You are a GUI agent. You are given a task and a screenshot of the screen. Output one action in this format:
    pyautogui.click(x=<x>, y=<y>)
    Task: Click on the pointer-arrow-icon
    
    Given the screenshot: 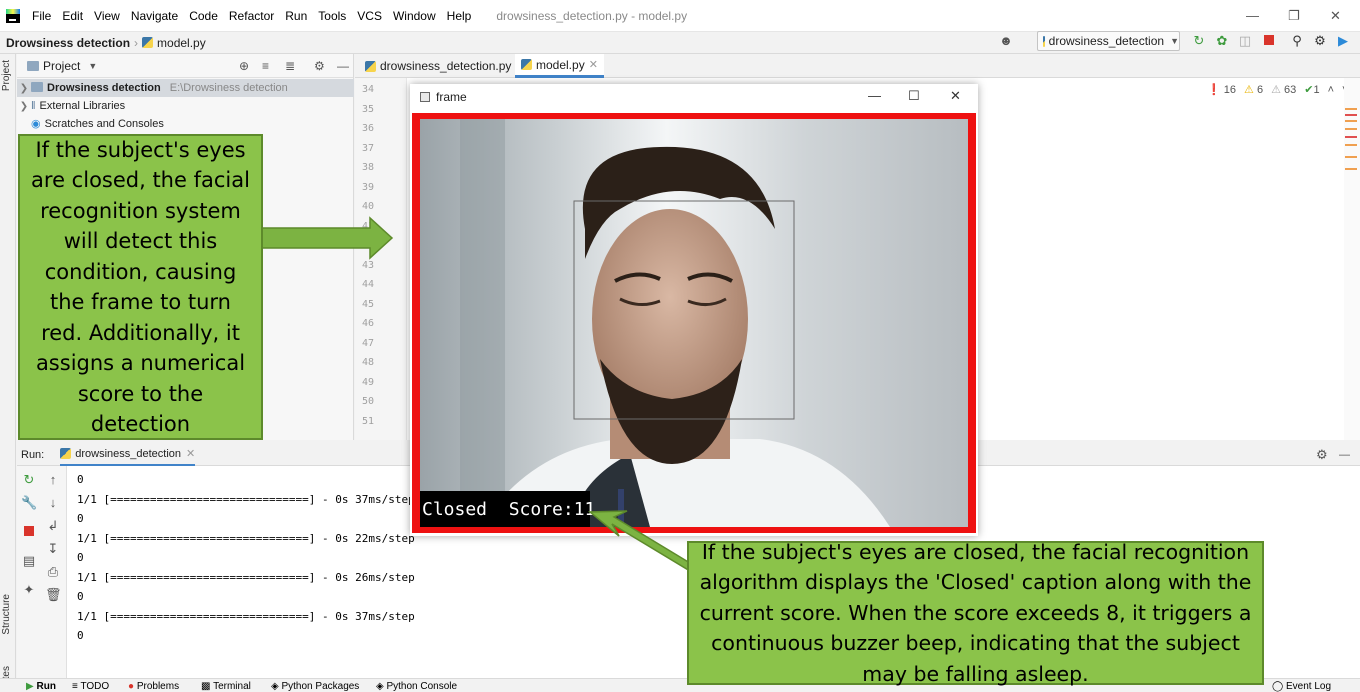 What is the action you would take?
    pyautogui.click(x=639, y=541)
    